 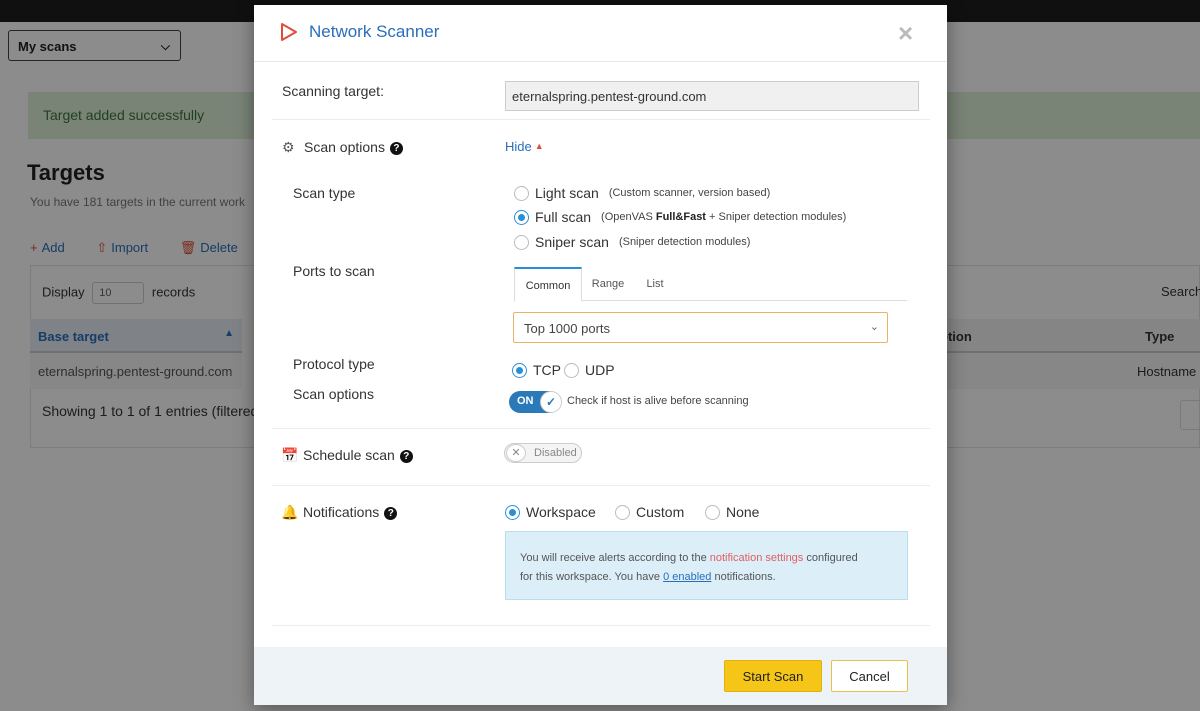 I want to click on scan-options-sub-label: Scan options, so click(x=333, y=394).